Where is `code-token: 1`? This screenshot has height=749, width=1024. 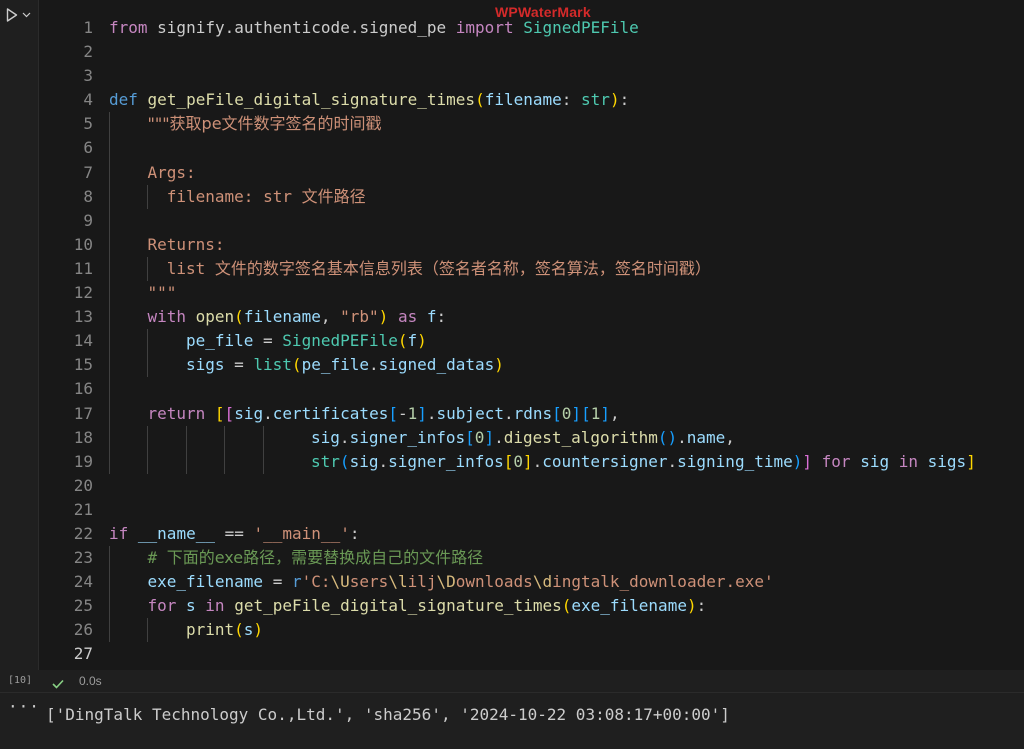 code-token: 1 is located at coordinates (595, 413).